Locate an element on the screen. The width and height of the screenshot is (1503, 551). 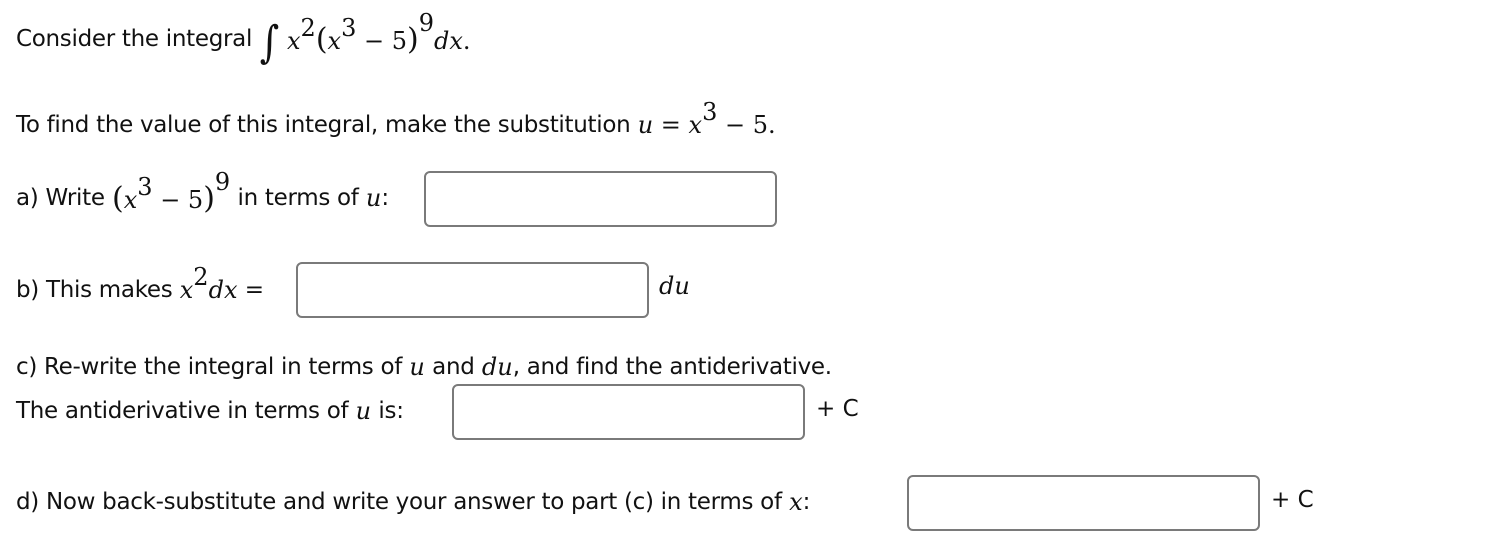
part-b-expression: x2dx is located at coordinates (208, 283).